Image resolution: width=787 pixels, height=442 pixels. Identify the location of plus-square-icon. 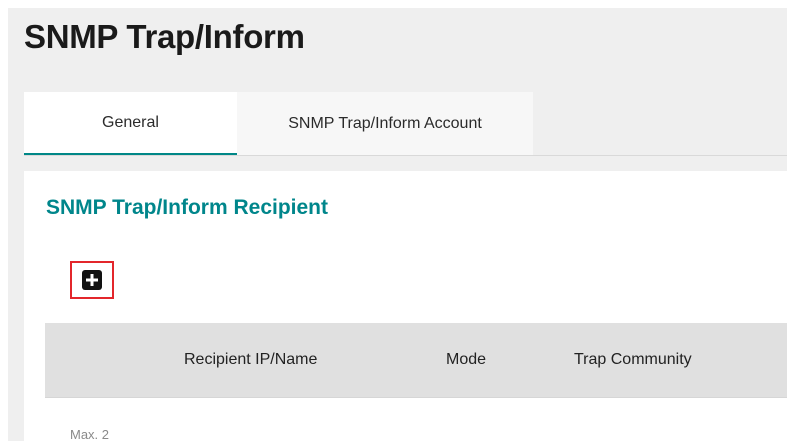
(92, 280).